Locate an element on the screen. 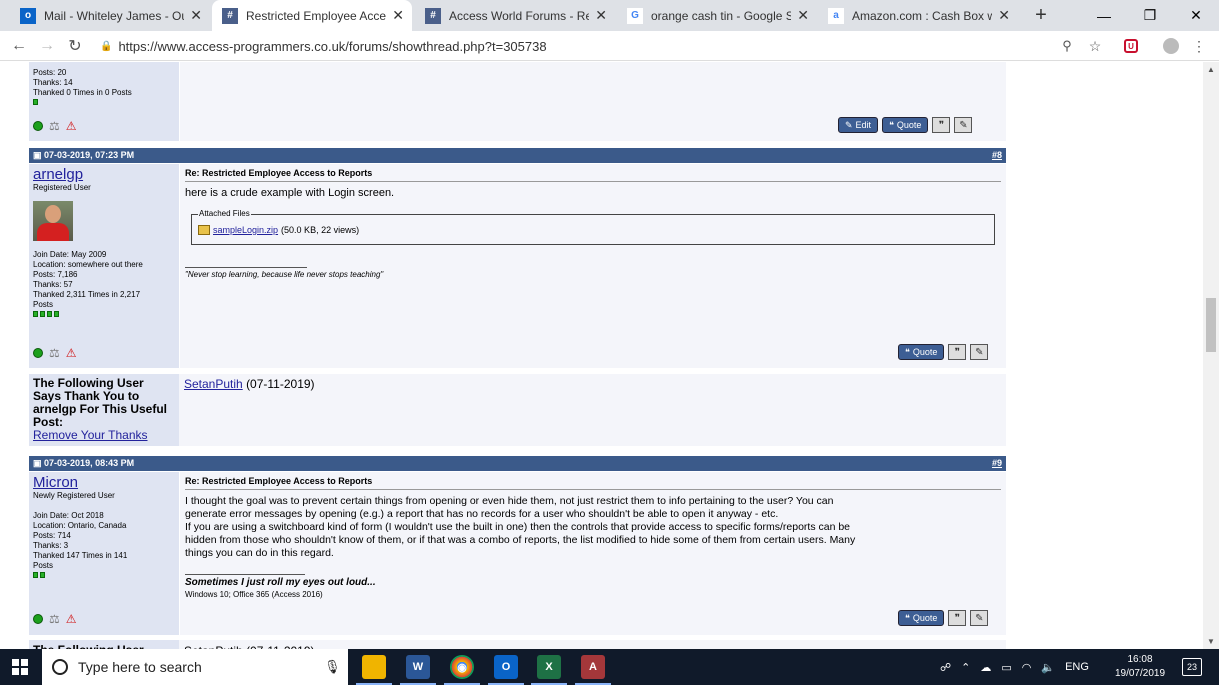 The height and width of the screenshot is (685, 1219). thanks-user-link: SetanPutih is located at coordinates (213, 384).